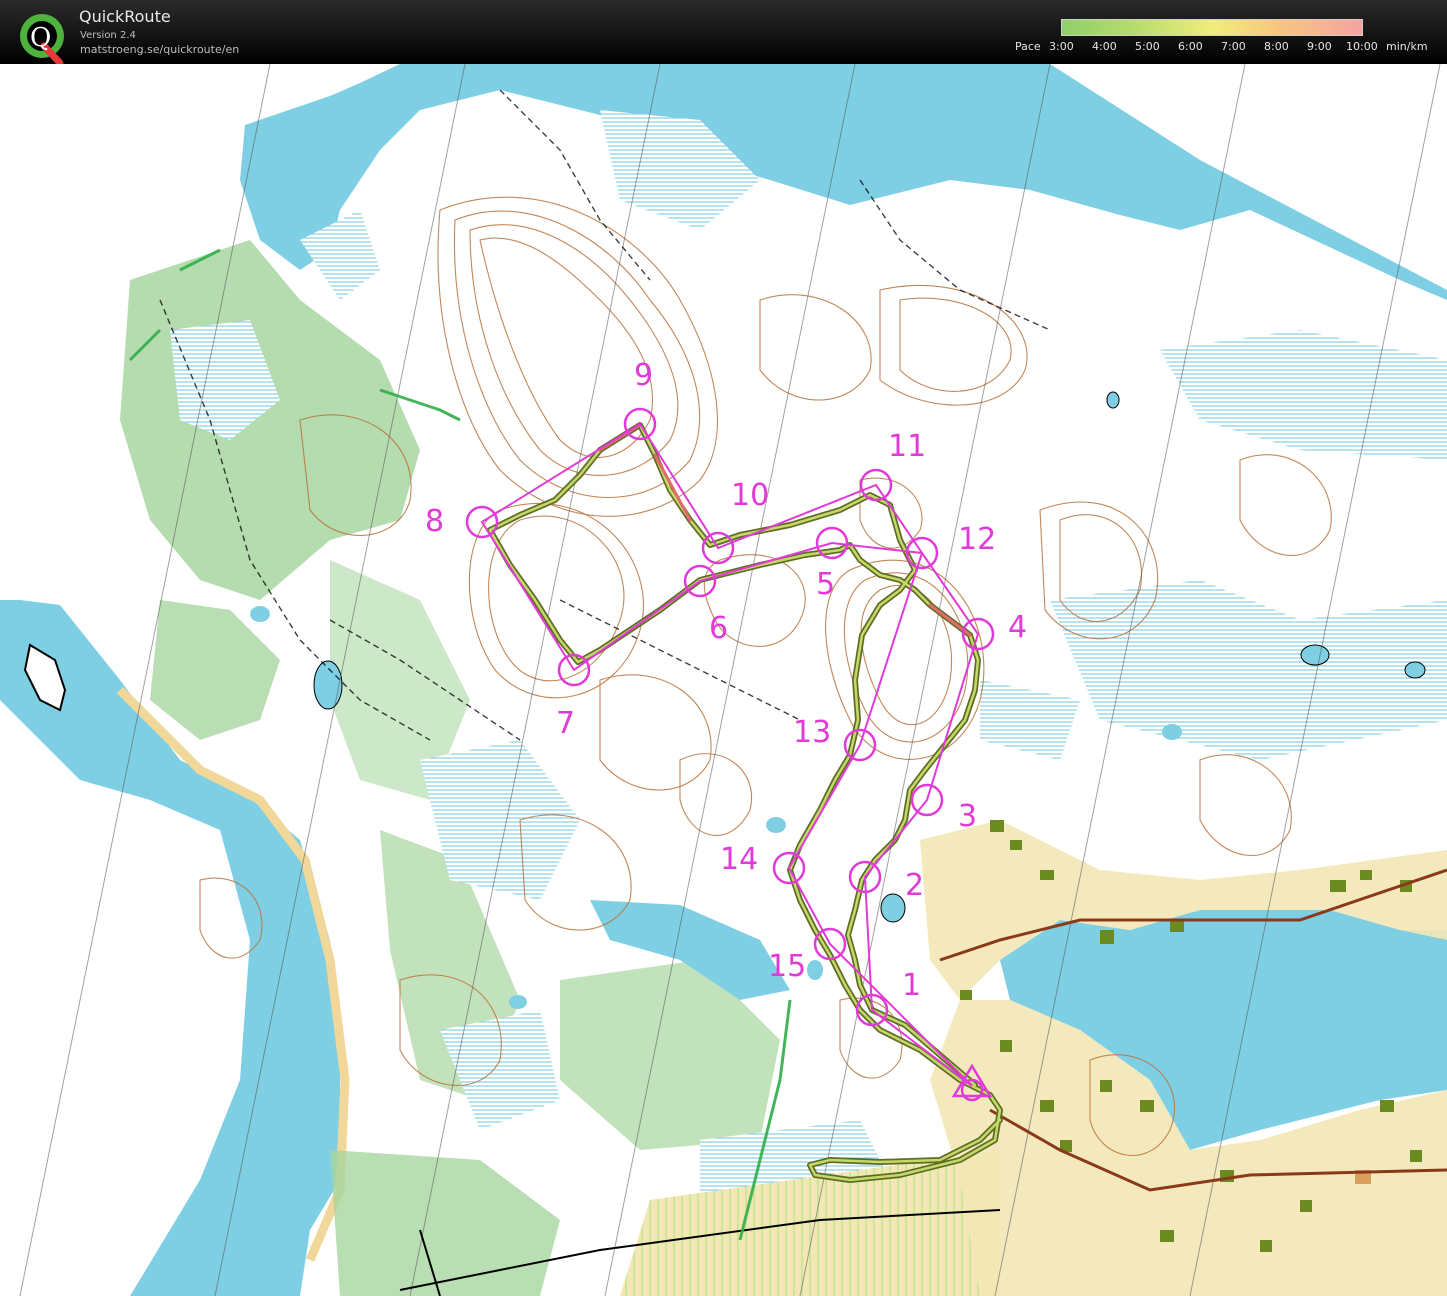  Describe the element at coordinates (643, 375) in the screenshot. I see `control-number-9: 9` at that location.